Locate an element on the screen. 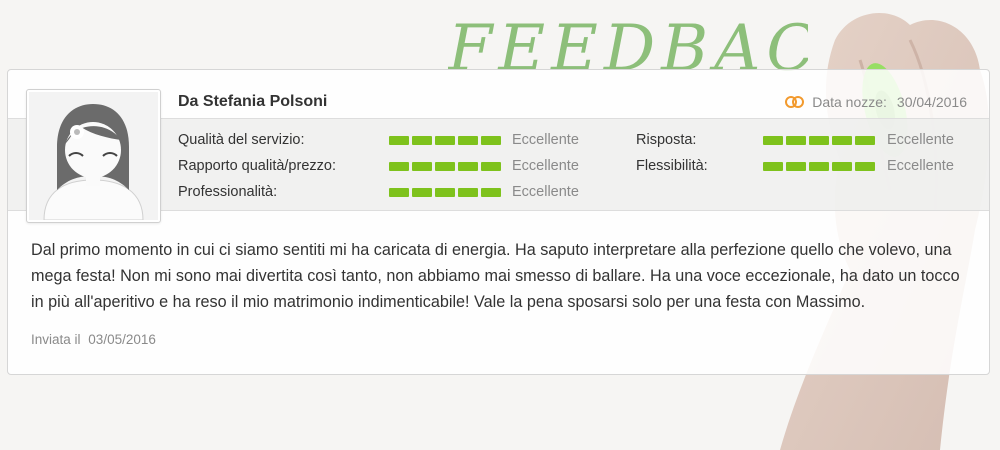 This screenshot has width=1000, height=450. wedding-date: Data nozze: 30/04/2016 is located at coordinates (875, 102).